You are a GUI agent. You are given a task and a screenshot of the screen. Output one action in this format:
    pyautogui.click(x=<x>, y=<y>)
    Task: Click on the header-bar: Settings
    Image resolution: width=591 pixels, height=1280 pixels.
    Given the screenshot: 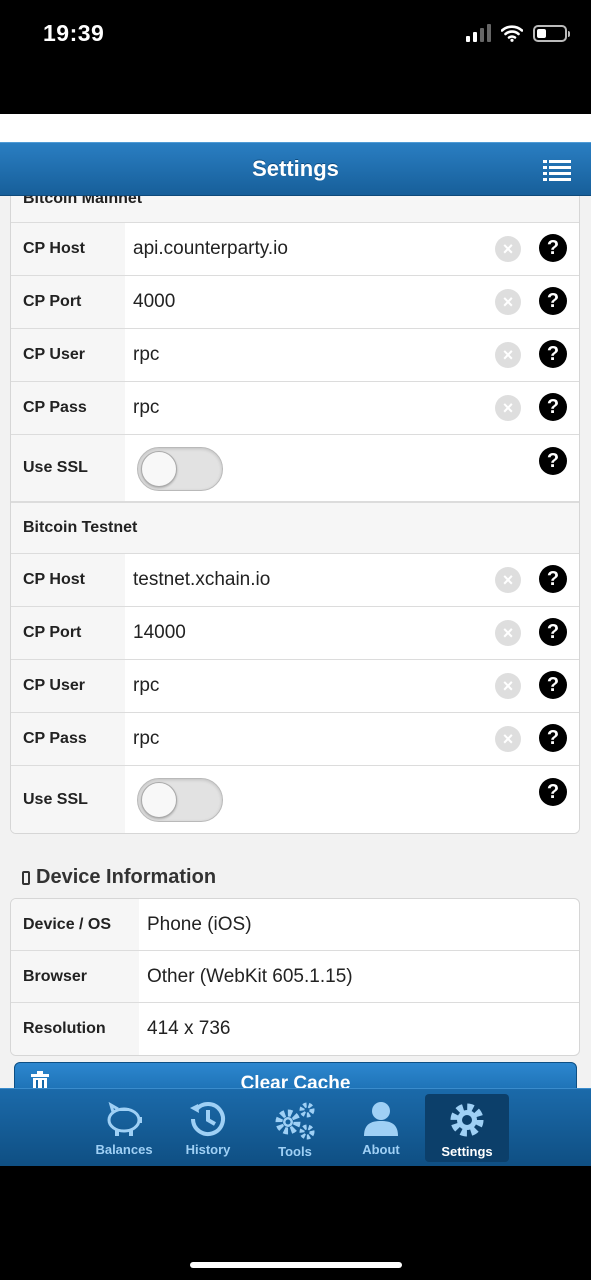 What is the action you would take?
    pyautogui.click(x=295, y=169)
    